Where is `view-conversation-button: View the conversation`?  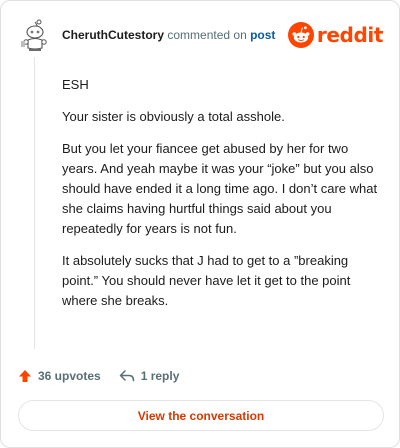 view-conversation-button: View the conversation is located at coordinates (201, 415).